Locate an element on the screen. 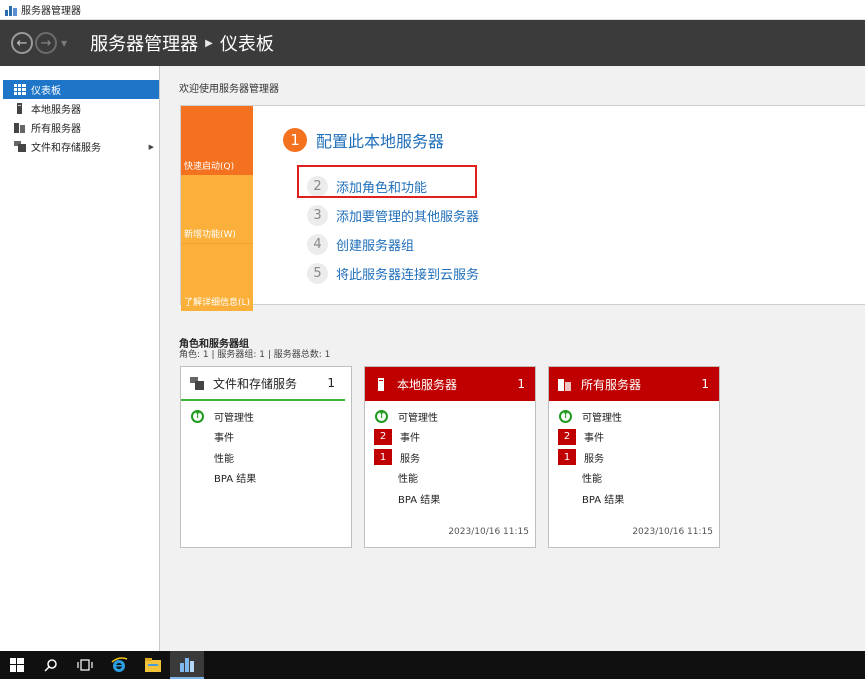 This screenshot has width=865, height=679. windows-start-icon is located at coordinates (17, 665).